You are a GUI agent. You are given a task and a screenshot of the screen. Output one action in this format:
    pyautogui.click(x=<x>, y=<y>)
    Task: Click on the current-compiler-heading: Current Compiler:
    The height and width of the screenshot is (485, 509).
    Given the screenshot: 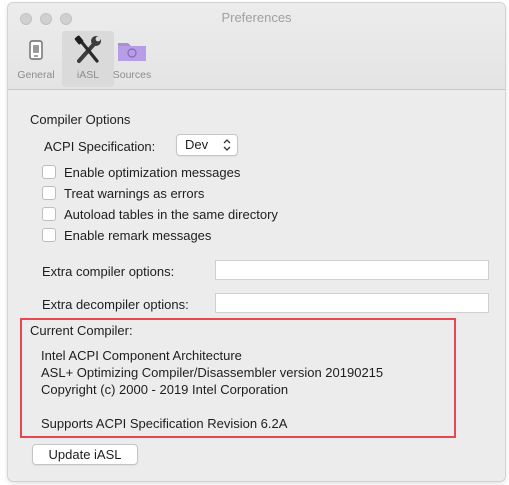 What is the action you would take?
    pyautogui.click(x=81, y=330)
    